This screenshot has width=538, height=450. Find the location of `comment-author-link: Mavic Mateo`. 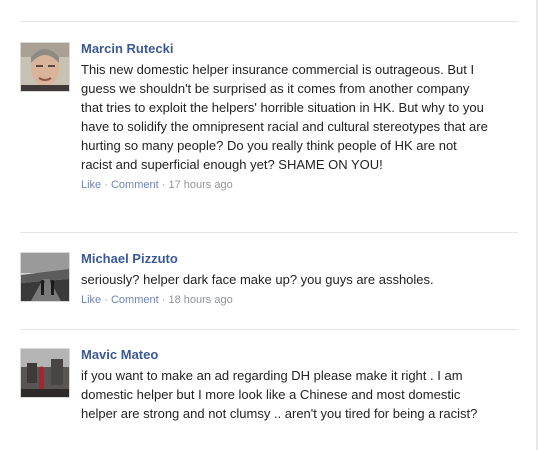

comment-author-link: Mavic Mateo is located at coordinates (286, 355).